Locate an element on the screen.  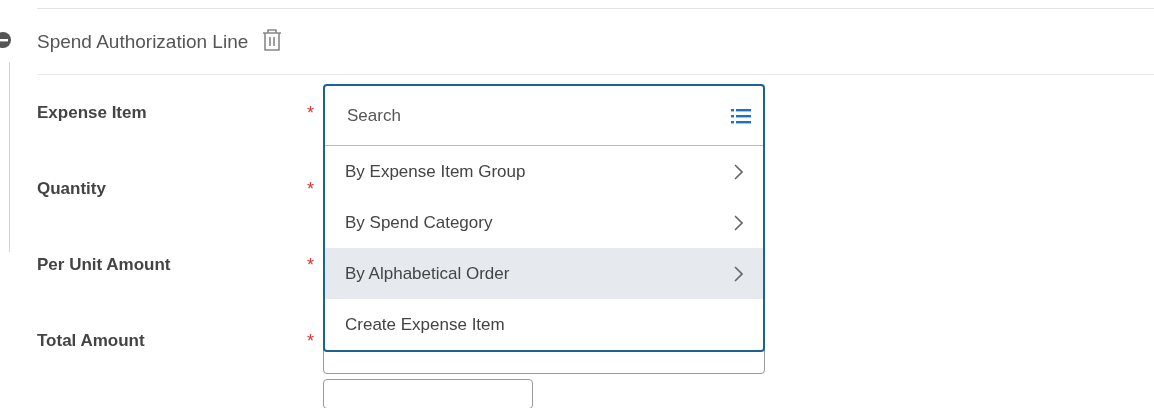
section-title: Spend Authorization Line is located at coordinates (143, 41).